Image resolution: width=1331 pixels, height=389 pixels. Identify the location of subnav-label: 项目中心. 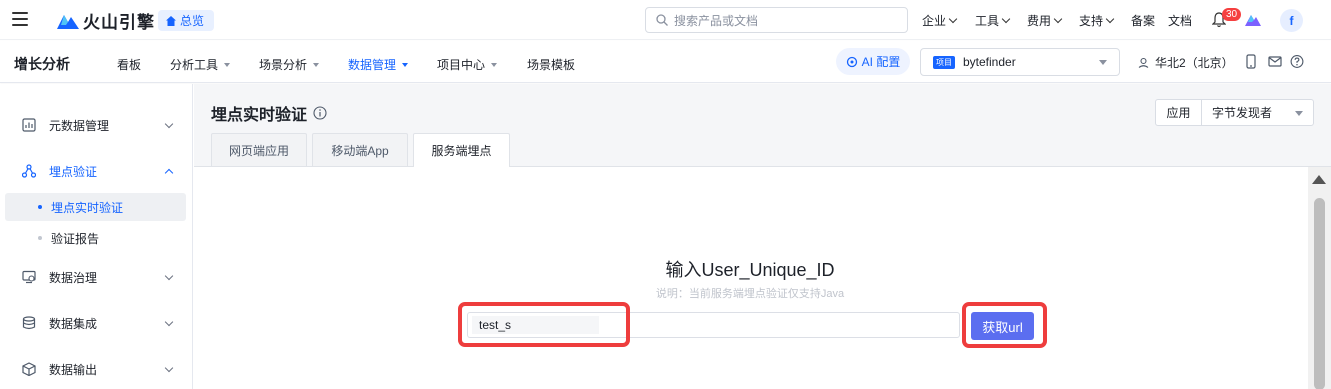
(461, 65).